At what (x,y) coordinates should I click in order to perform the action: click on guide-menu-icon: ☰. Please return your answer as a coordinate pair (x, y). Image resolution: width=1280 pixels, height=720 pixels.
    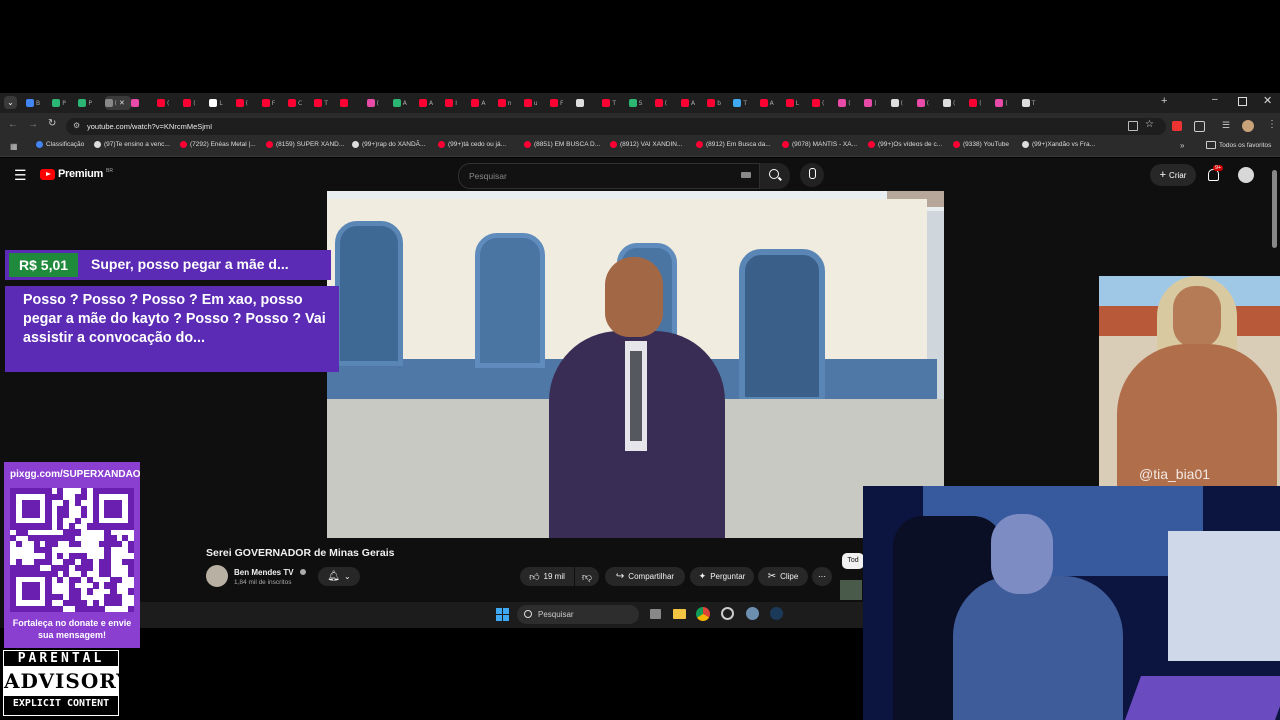
    Looking at the image, I should click on (20, 175).